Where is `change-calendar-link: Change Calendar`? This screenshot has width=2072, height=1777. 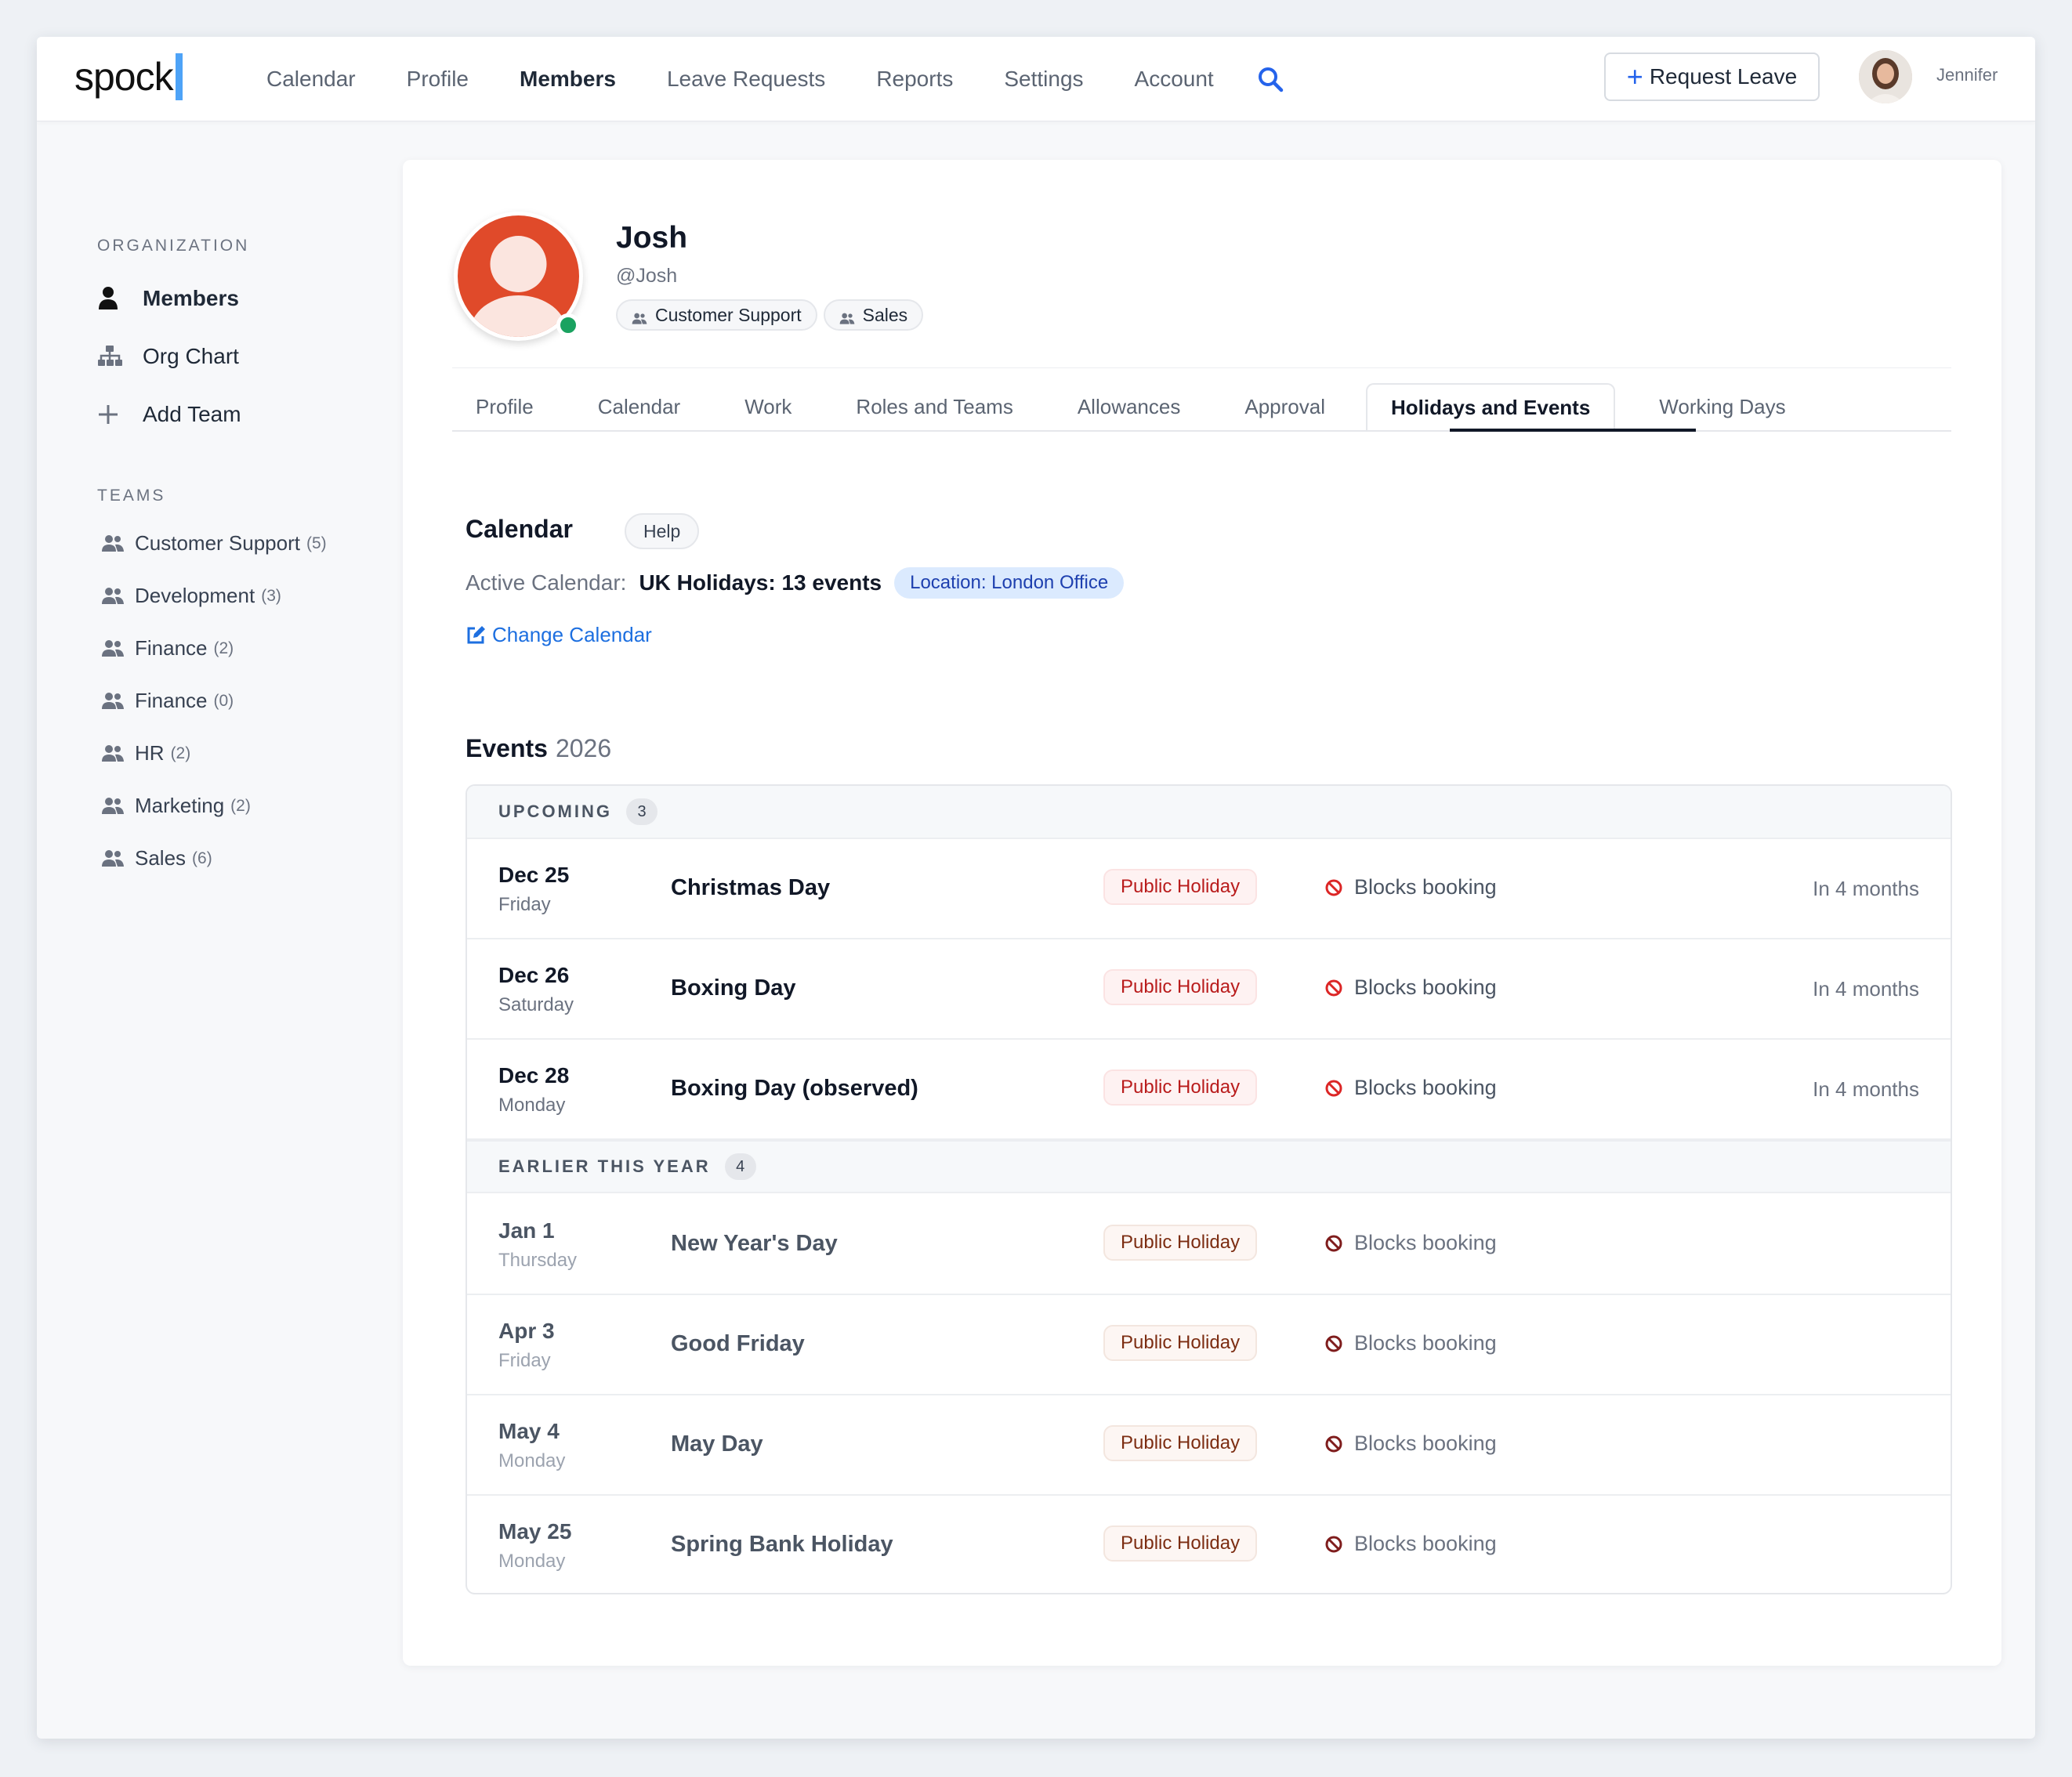 change-calendar-link: Change Calendar is located at coordinates (558, 635).